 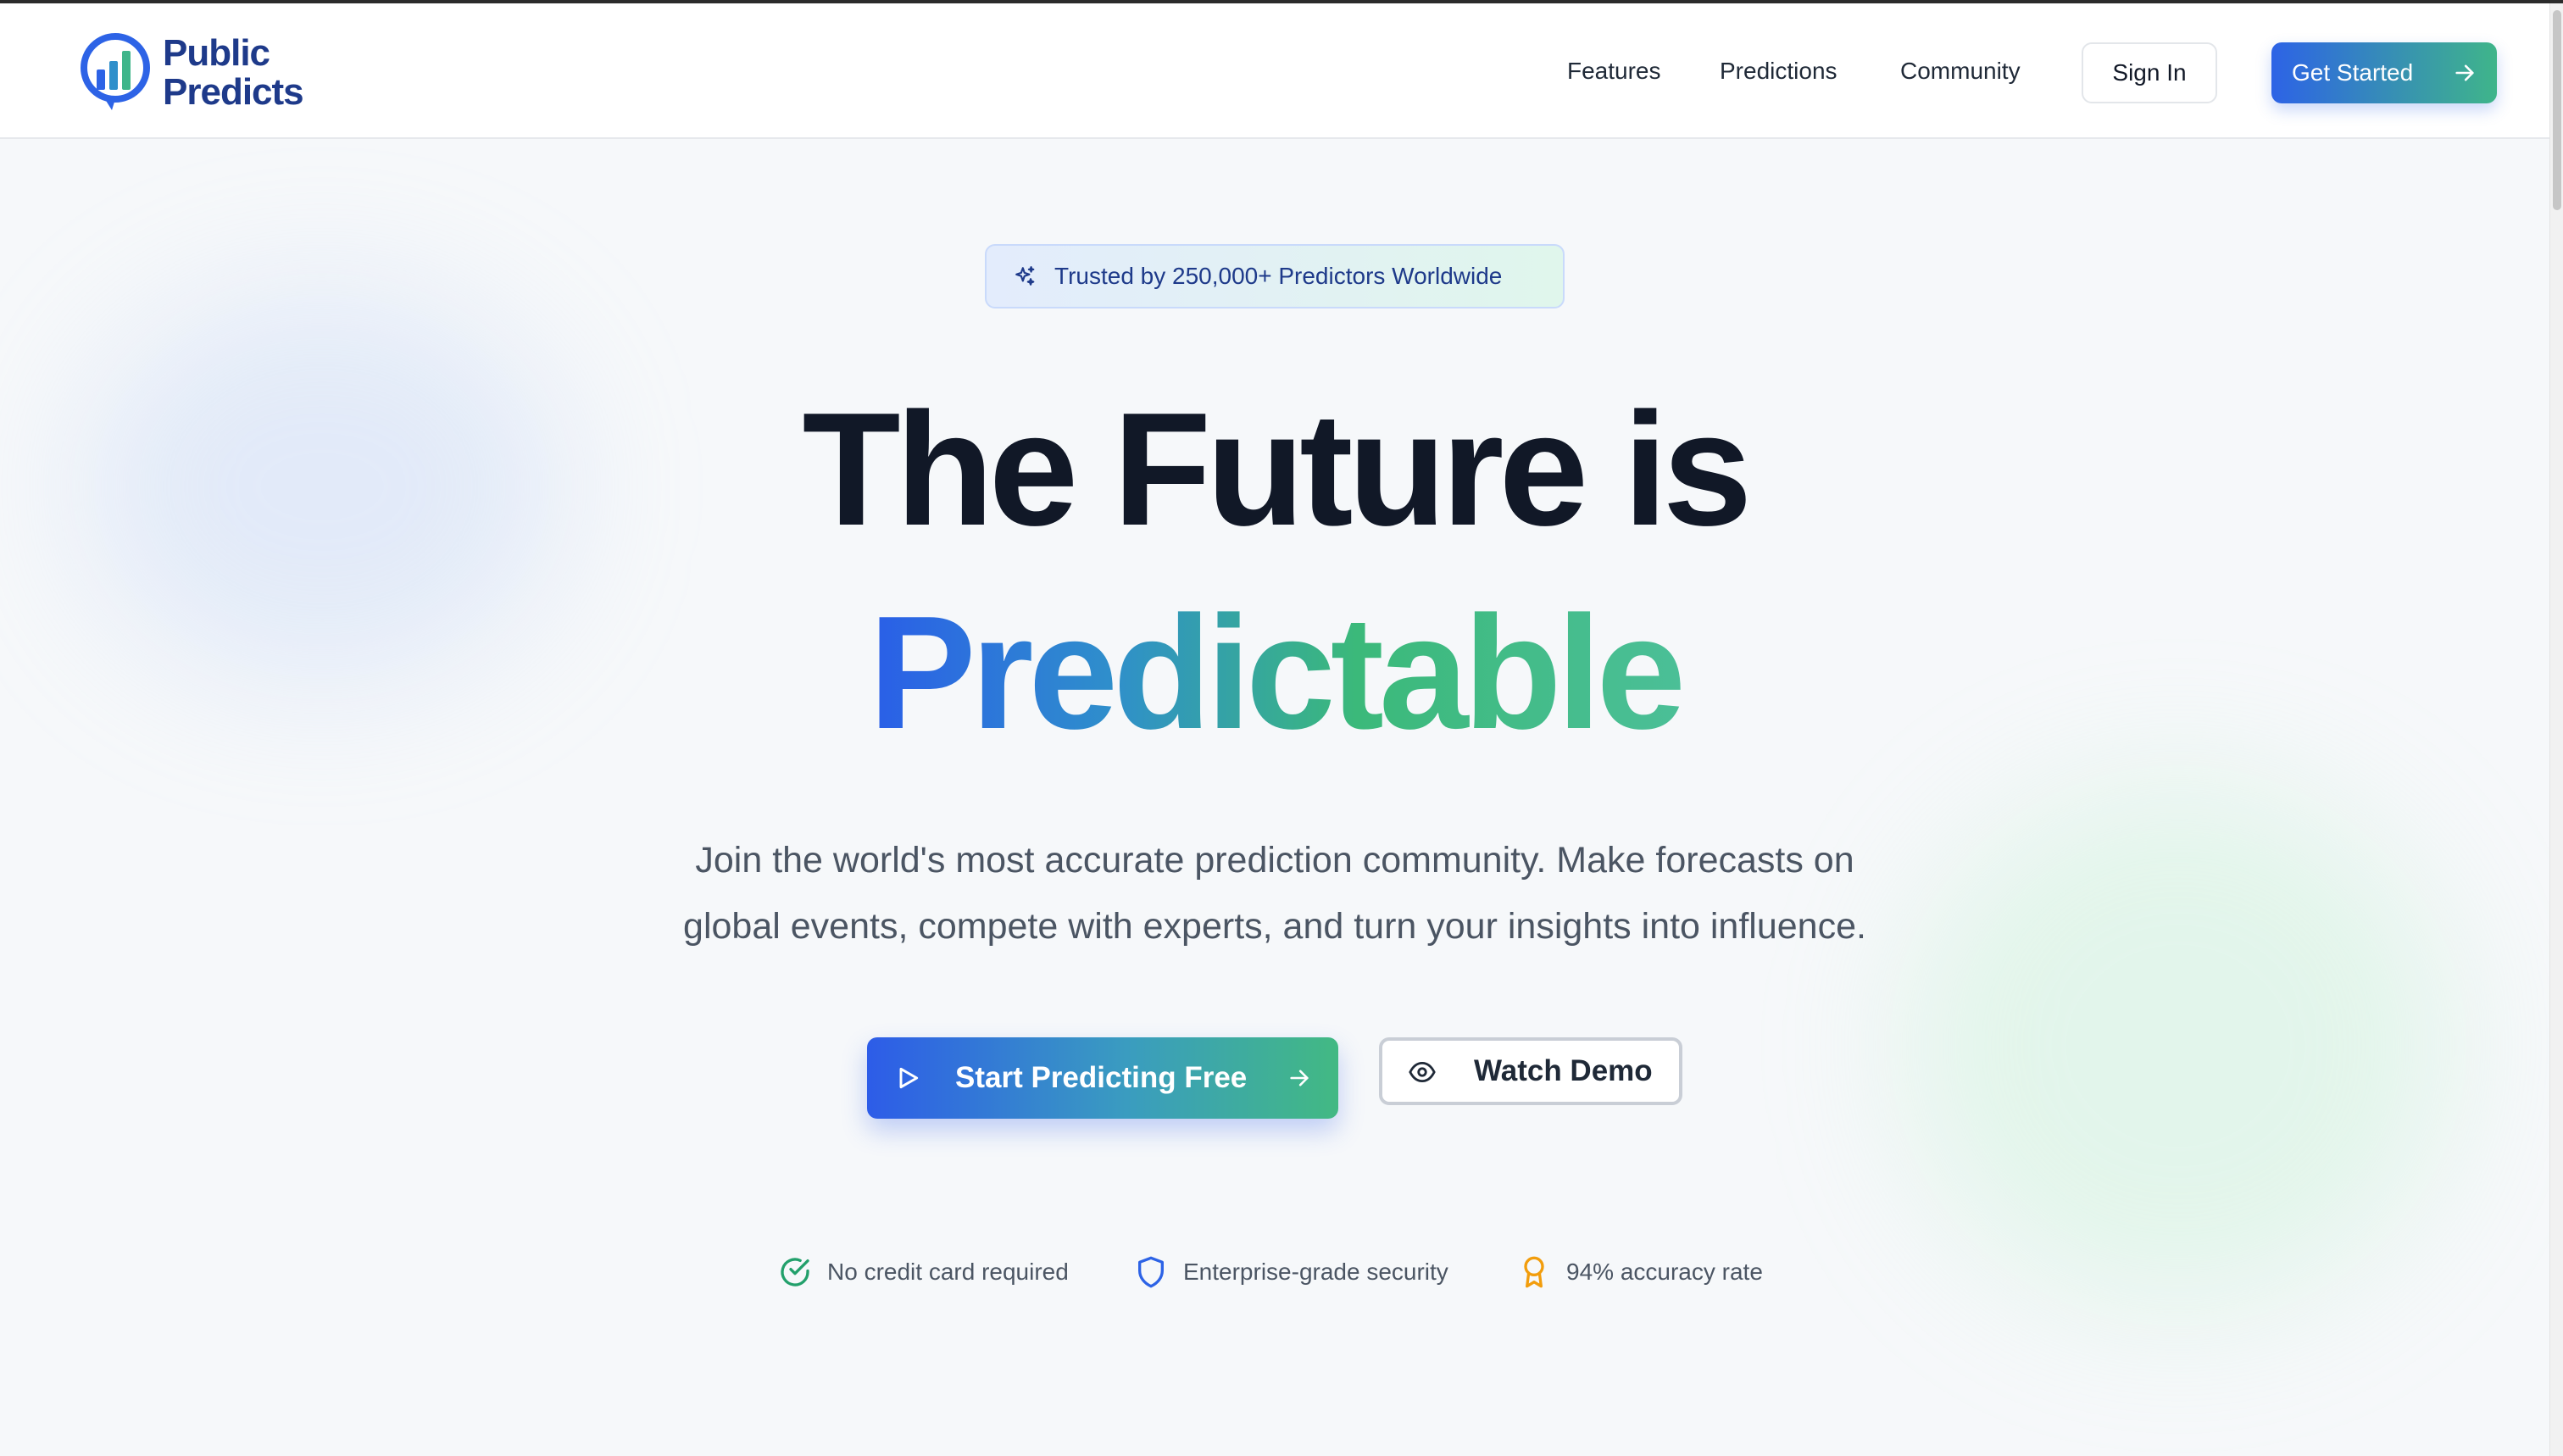 I want to click on sign-in-label: Sign In, so click(x=2149, y=72).